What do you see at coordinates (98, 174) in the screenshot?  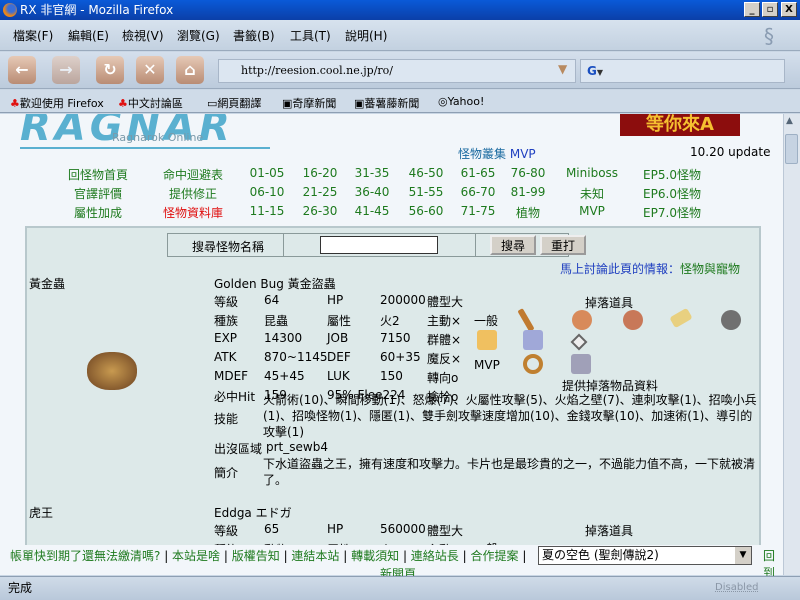 I see `nav-link: 回怪物首頁` at bounding box center [98, 174].